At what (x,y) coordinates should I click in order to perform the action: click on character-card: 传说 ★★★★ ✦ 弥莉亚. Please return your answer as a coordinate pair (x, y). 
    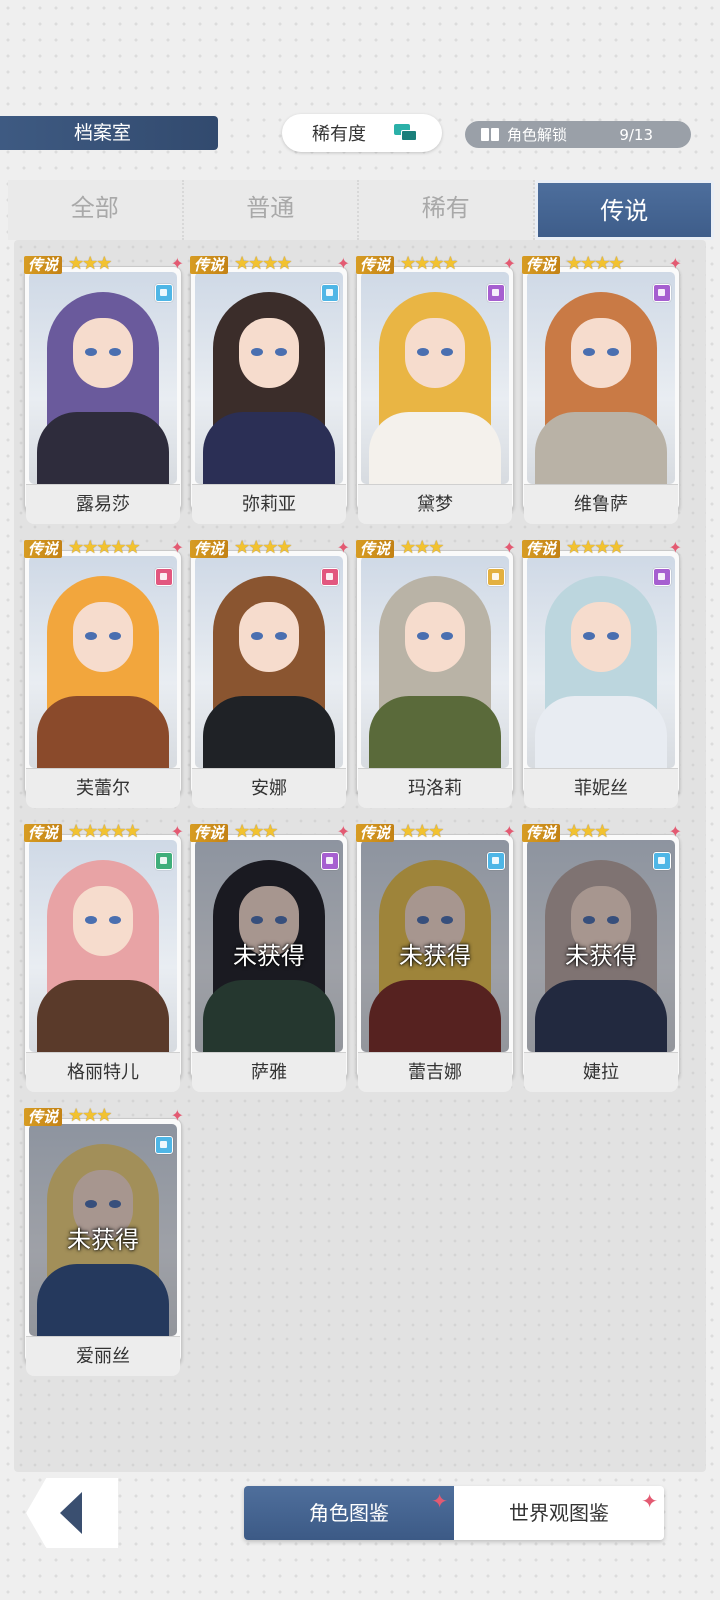
    Looking at the image, I should click on (270, 388).